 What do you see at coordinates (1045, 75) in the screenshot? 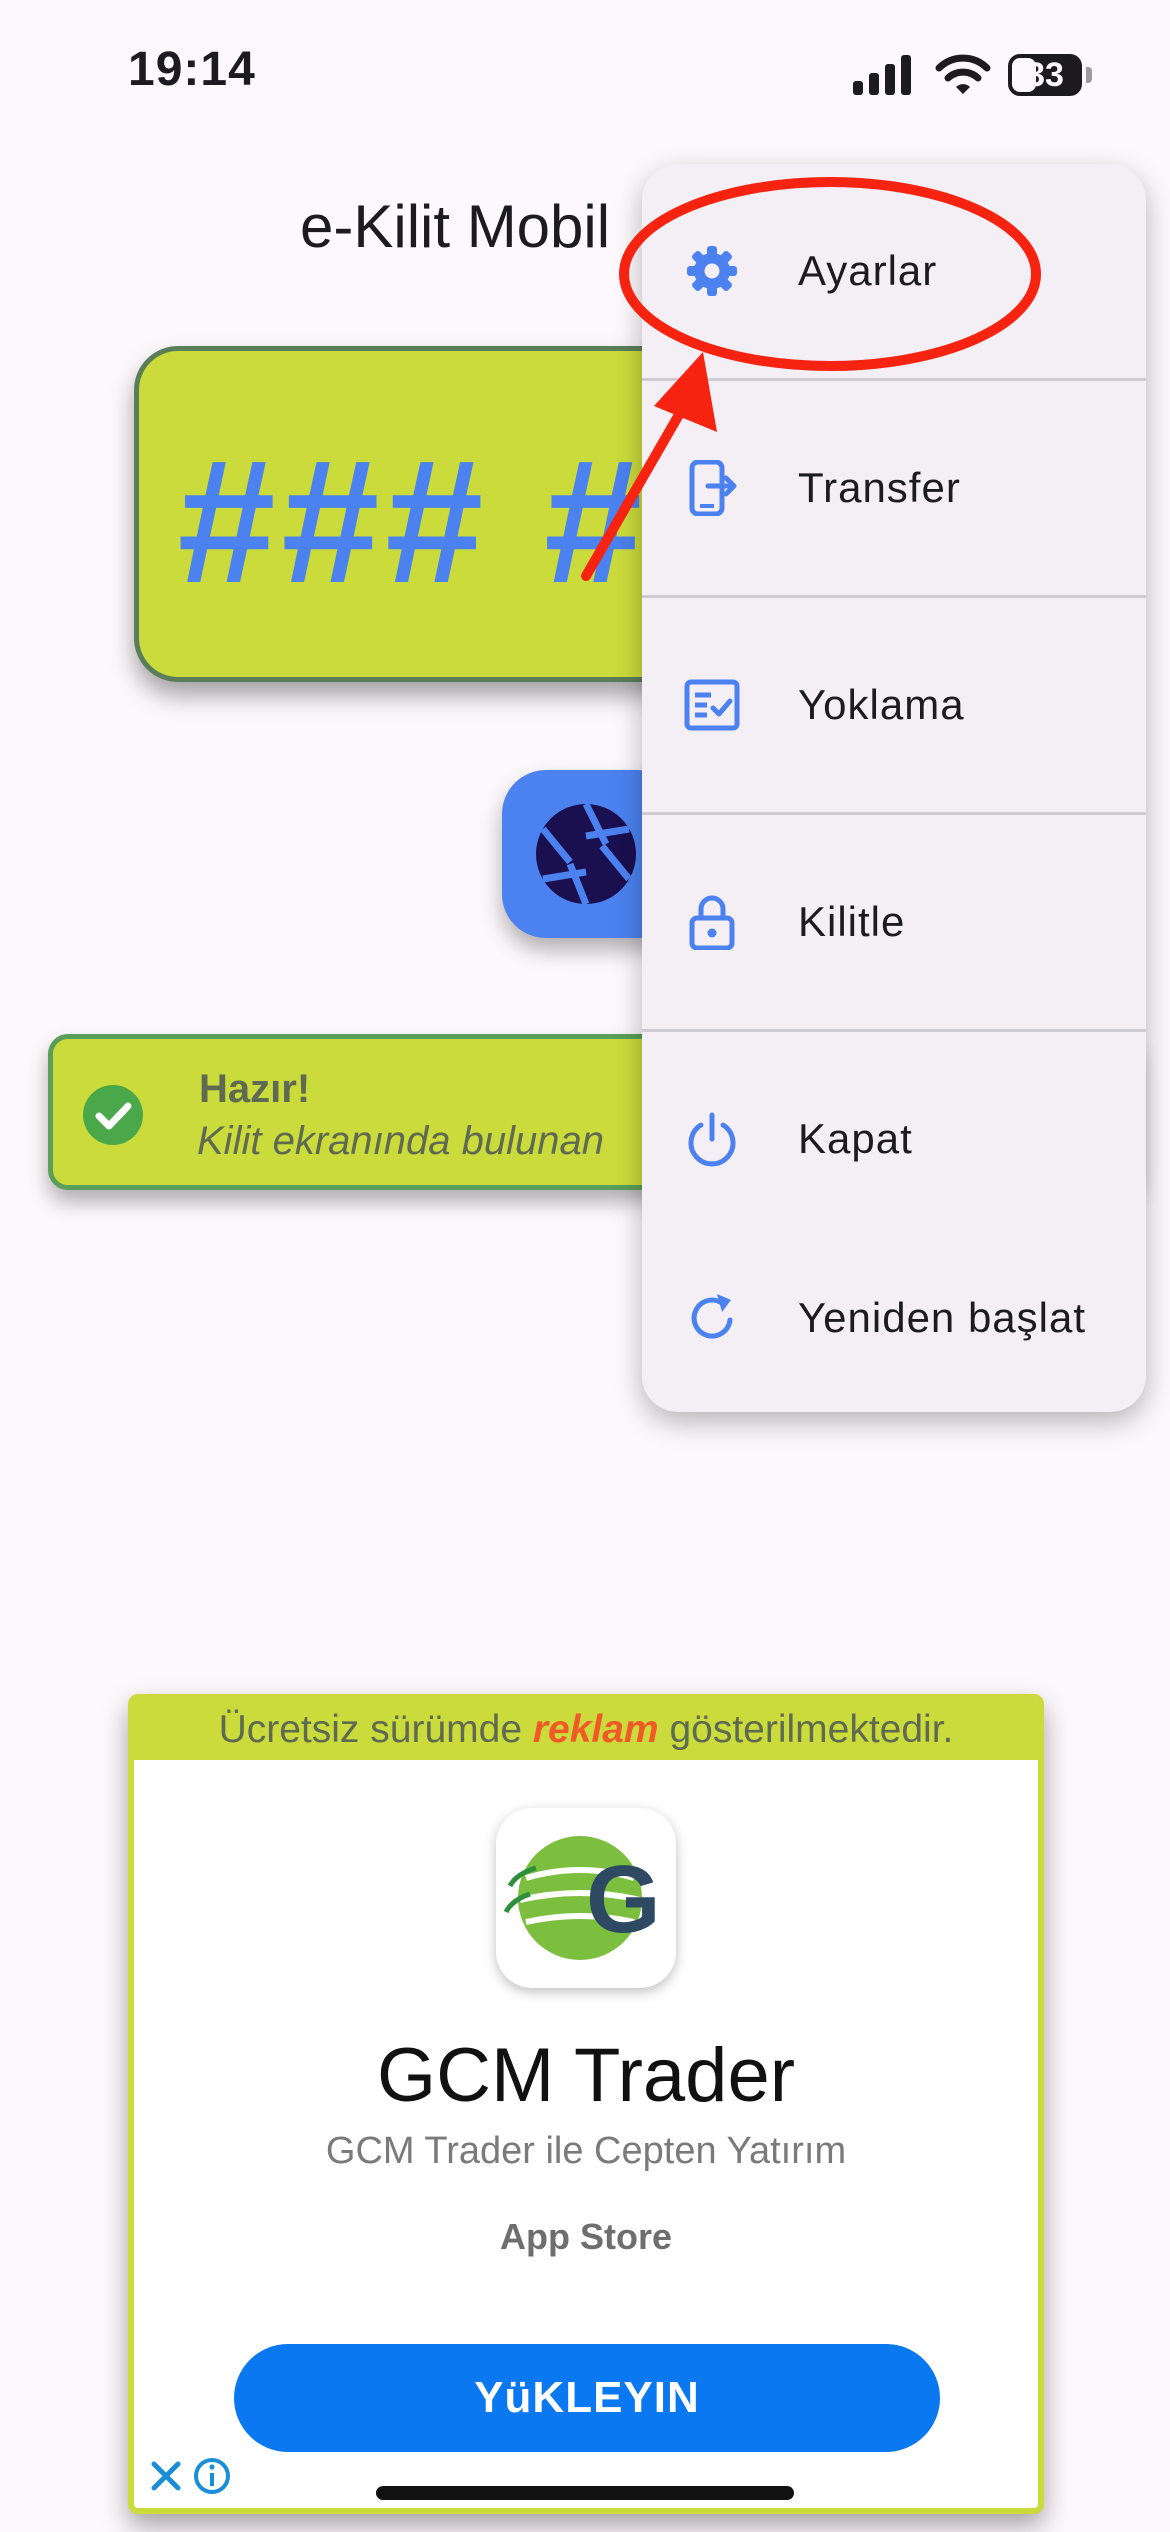
I see `battery-level: 33` at bounding box center [1045, 75].